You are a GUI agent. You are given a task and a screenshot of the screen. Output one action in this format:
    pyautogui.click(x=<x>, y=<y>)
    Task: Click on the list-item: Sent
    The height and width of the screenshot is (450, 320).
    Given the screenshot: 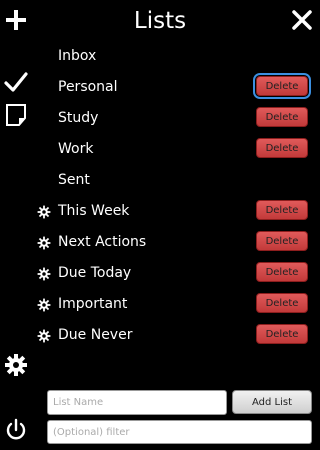 What is the action you would take?
    pyautogui.click(x=176, y=180)
    